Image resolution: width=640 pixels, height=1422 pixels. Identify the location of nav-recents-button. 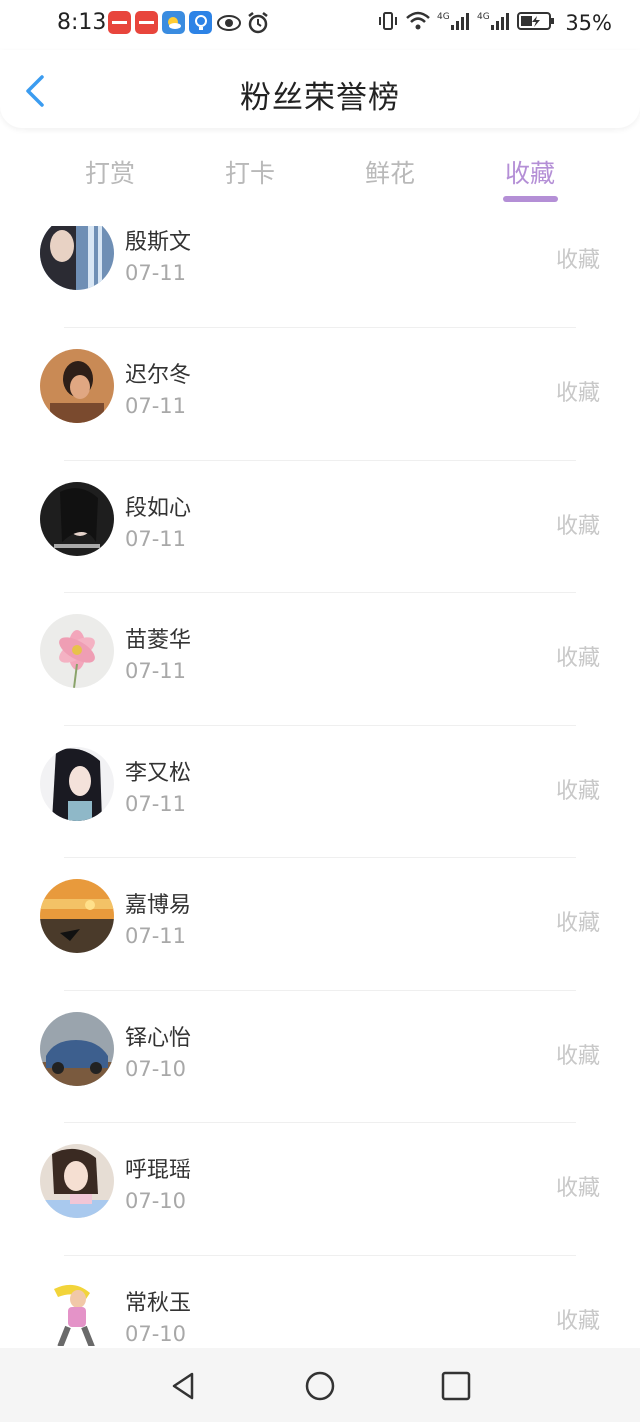
(456, 1386).